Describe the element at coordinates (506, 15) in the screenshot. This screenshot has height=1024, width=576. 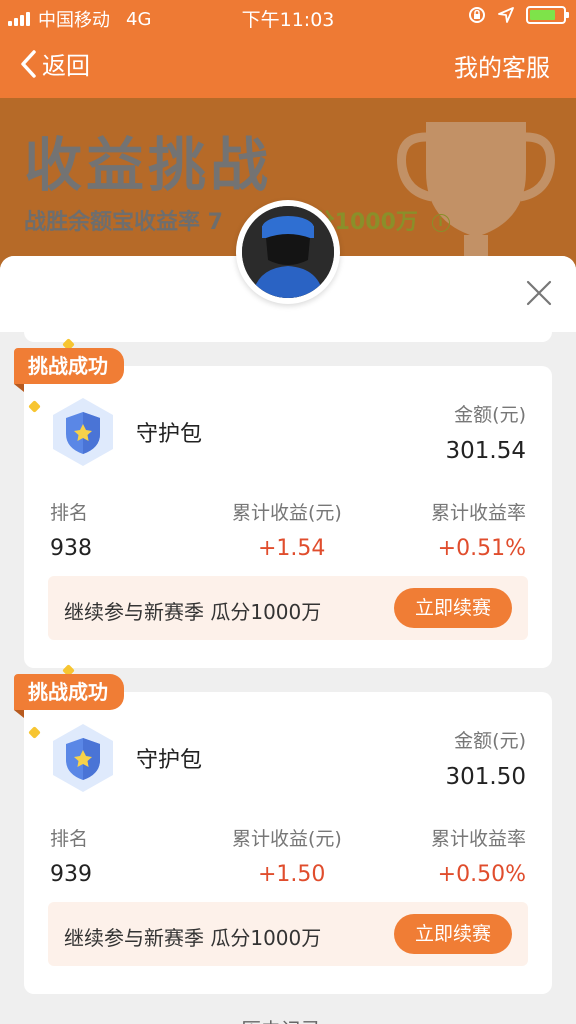
I see `location-icon` at that location.